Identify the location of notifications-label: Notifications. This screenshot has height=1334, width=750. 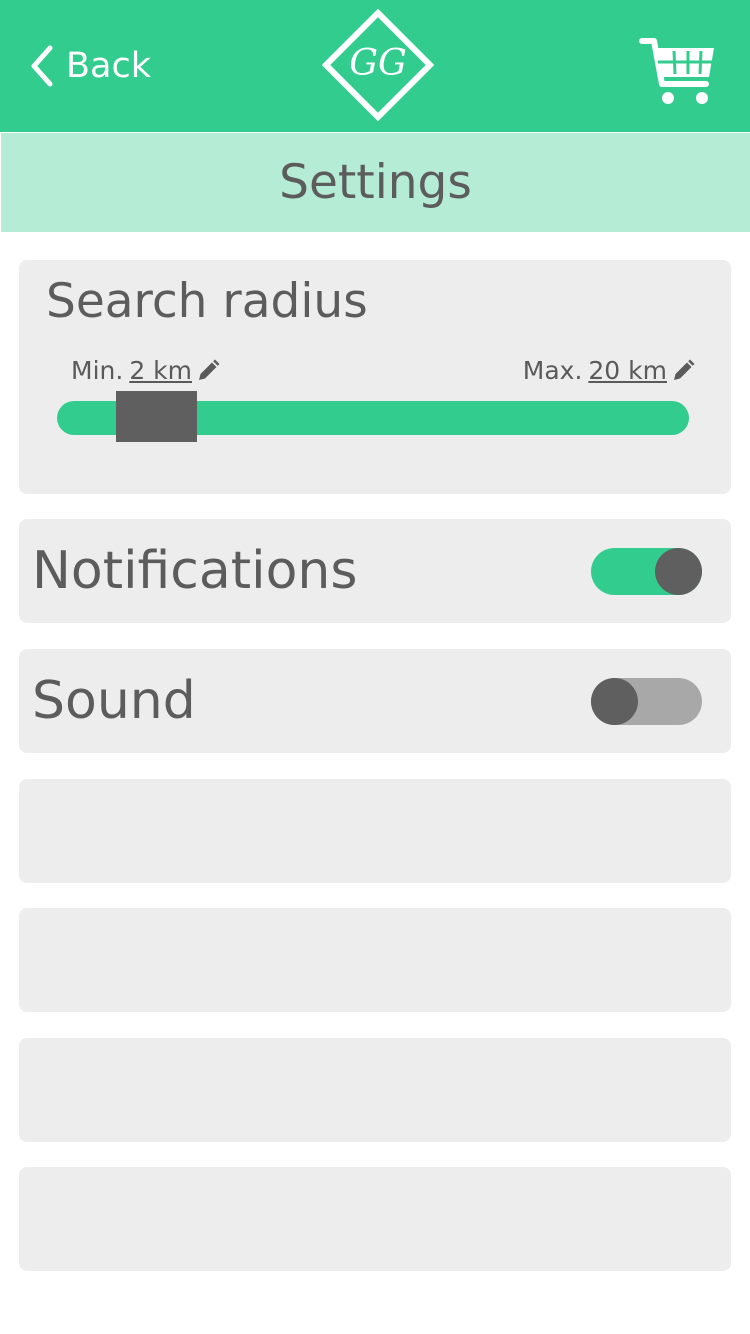
(195, 571).